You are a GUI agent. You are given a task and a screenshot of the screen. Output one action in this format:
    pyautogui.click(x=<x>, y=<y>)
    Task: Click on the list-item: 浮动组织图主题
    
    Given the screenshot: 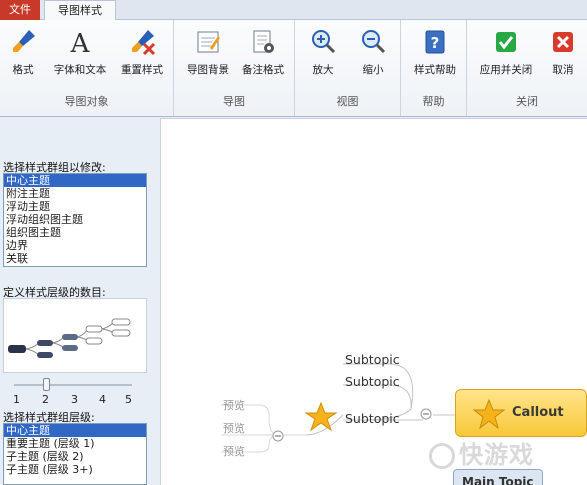 What is the action you would take?
    pyautogui.click(x=75, y=219)
    